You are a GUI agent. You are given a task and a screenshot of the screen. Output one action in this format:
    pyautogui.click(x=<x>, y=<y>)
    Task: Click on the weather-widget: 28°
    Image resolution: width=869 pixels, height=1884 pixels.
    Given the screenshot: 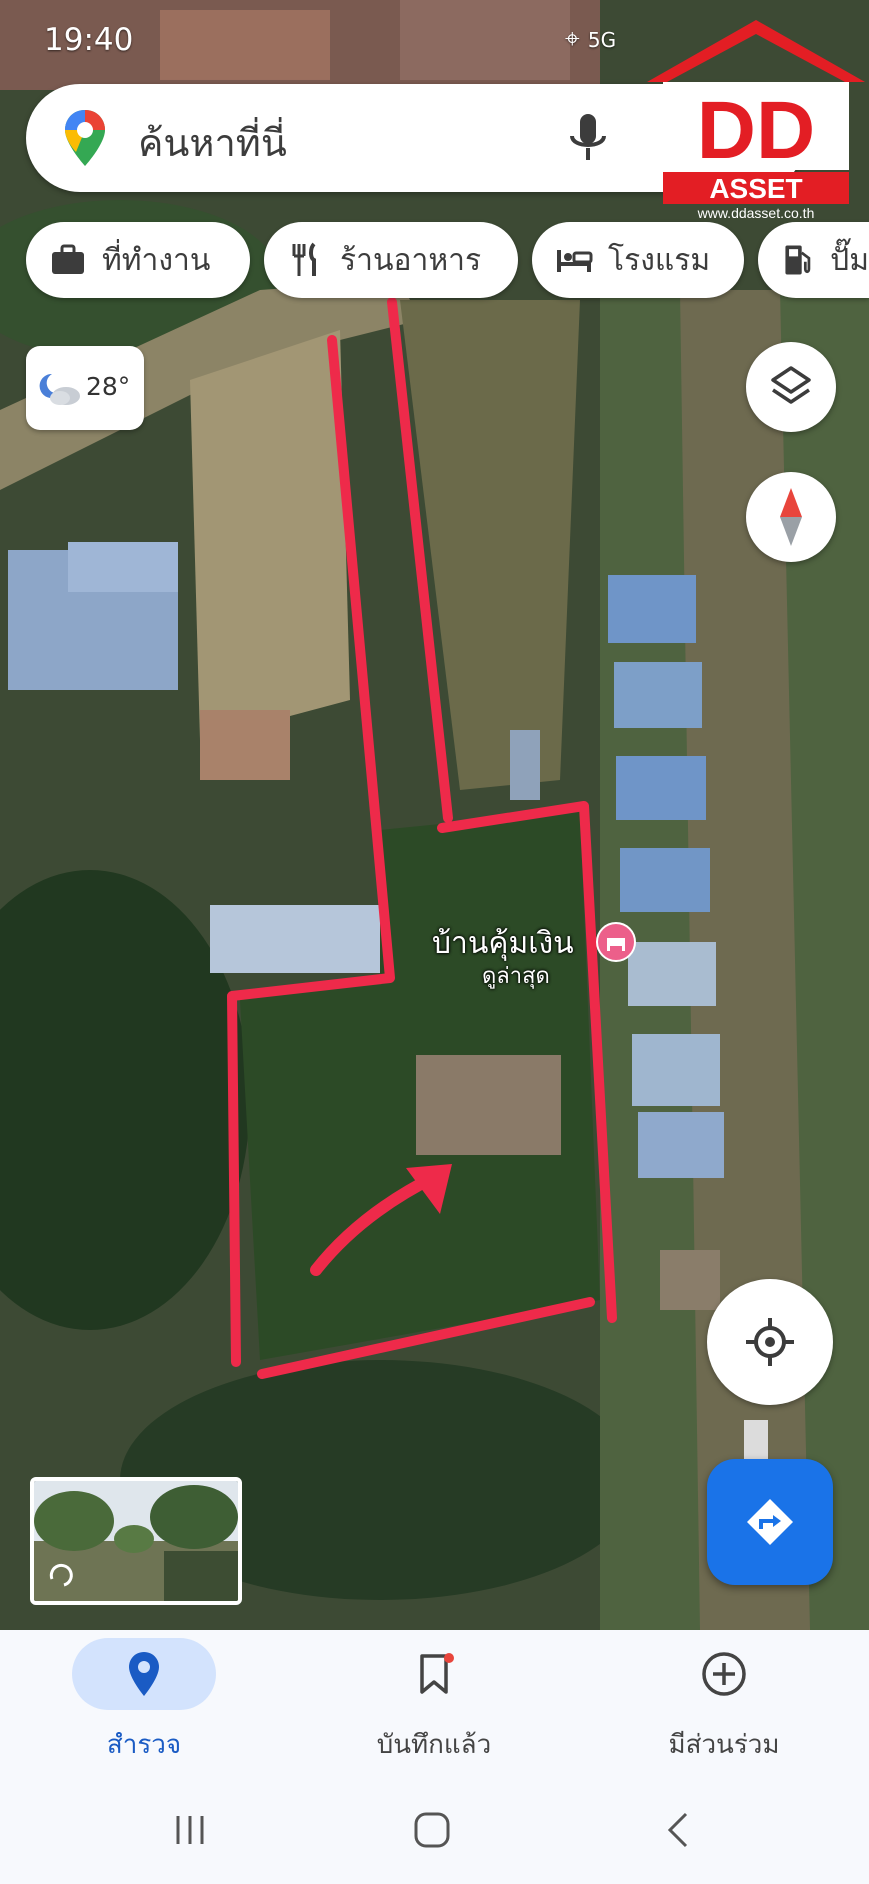 What is the action you would take?
    pyautogui.click(x=85, y=388)
    